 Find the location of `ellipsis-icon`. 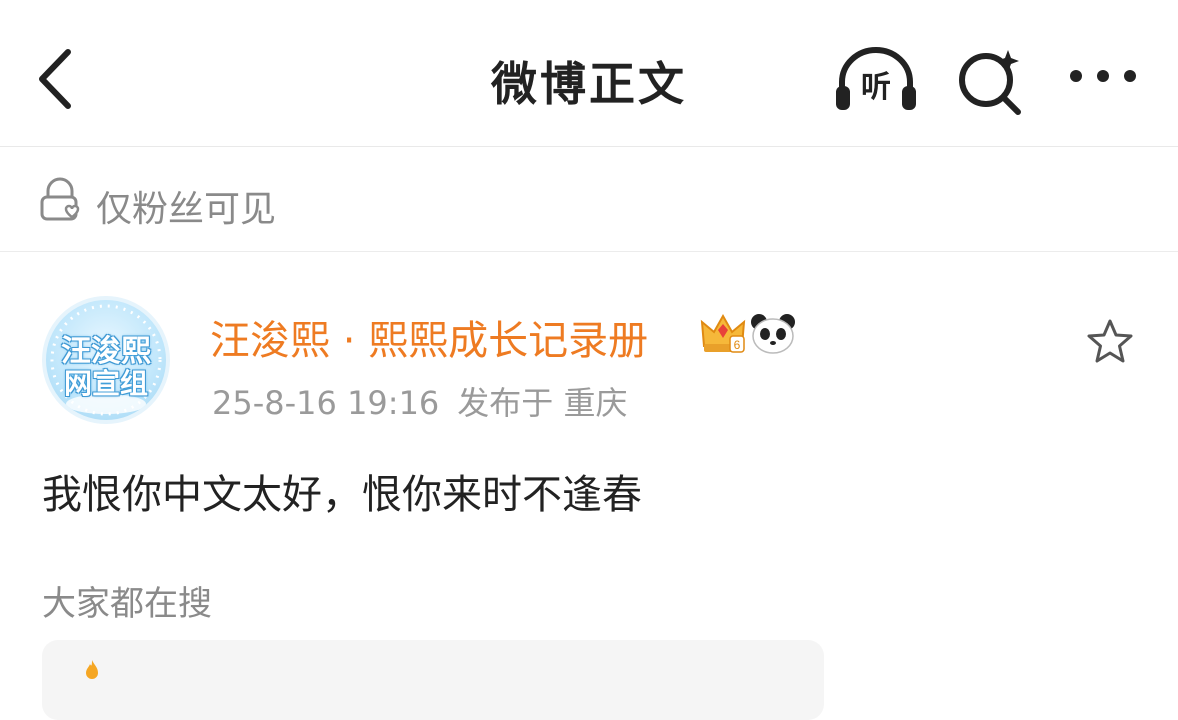

ellipsis-icon is located at coordinates (1103, 76).